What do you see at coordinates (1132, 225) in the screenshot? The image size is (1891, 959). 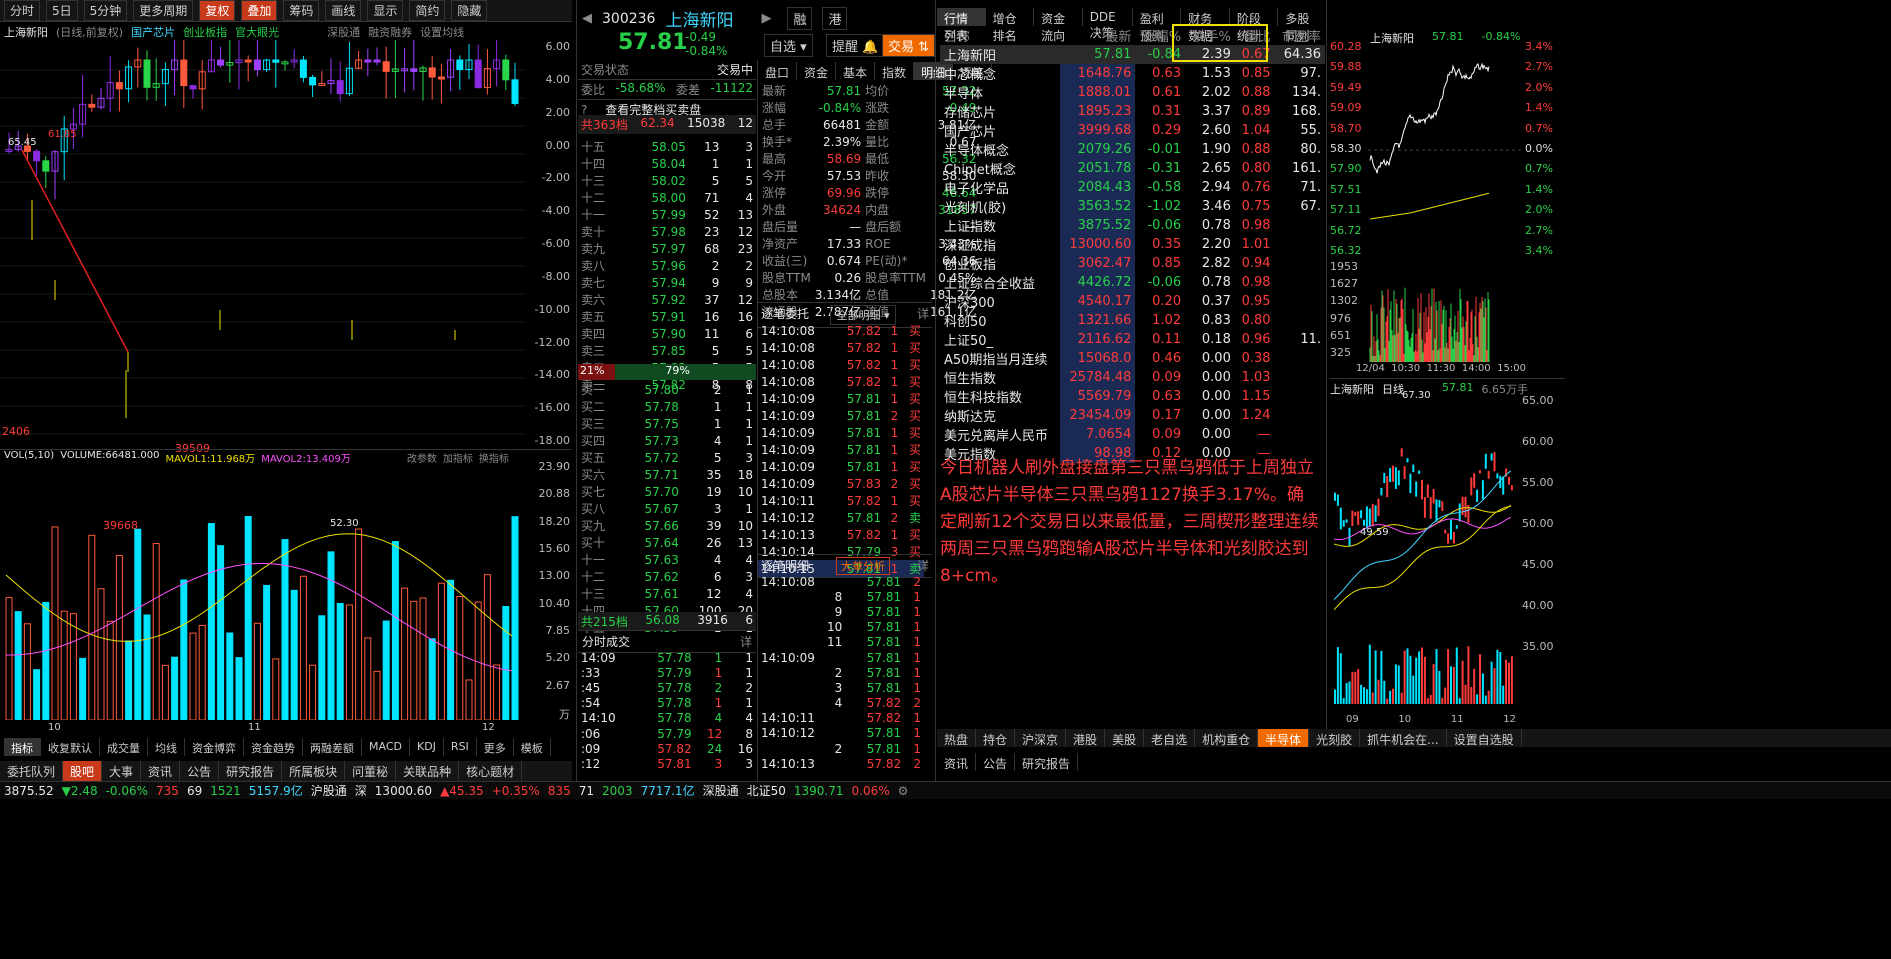 I see `market-row: 上证指数 3875.52 -0.06 0.78 0.98` at bounding box center [1132, 225].